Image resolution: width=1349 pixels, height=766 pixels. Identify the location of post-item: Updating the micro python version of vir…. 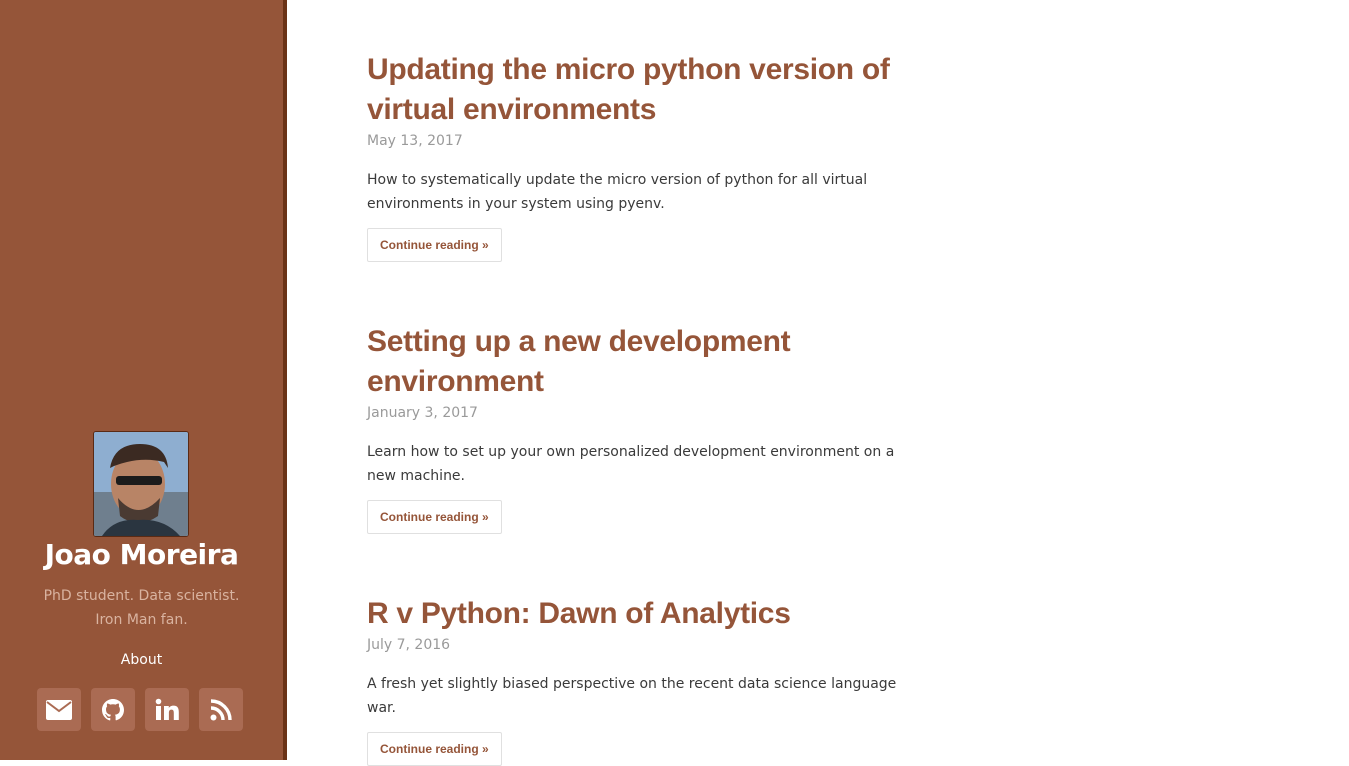
(647, 186).